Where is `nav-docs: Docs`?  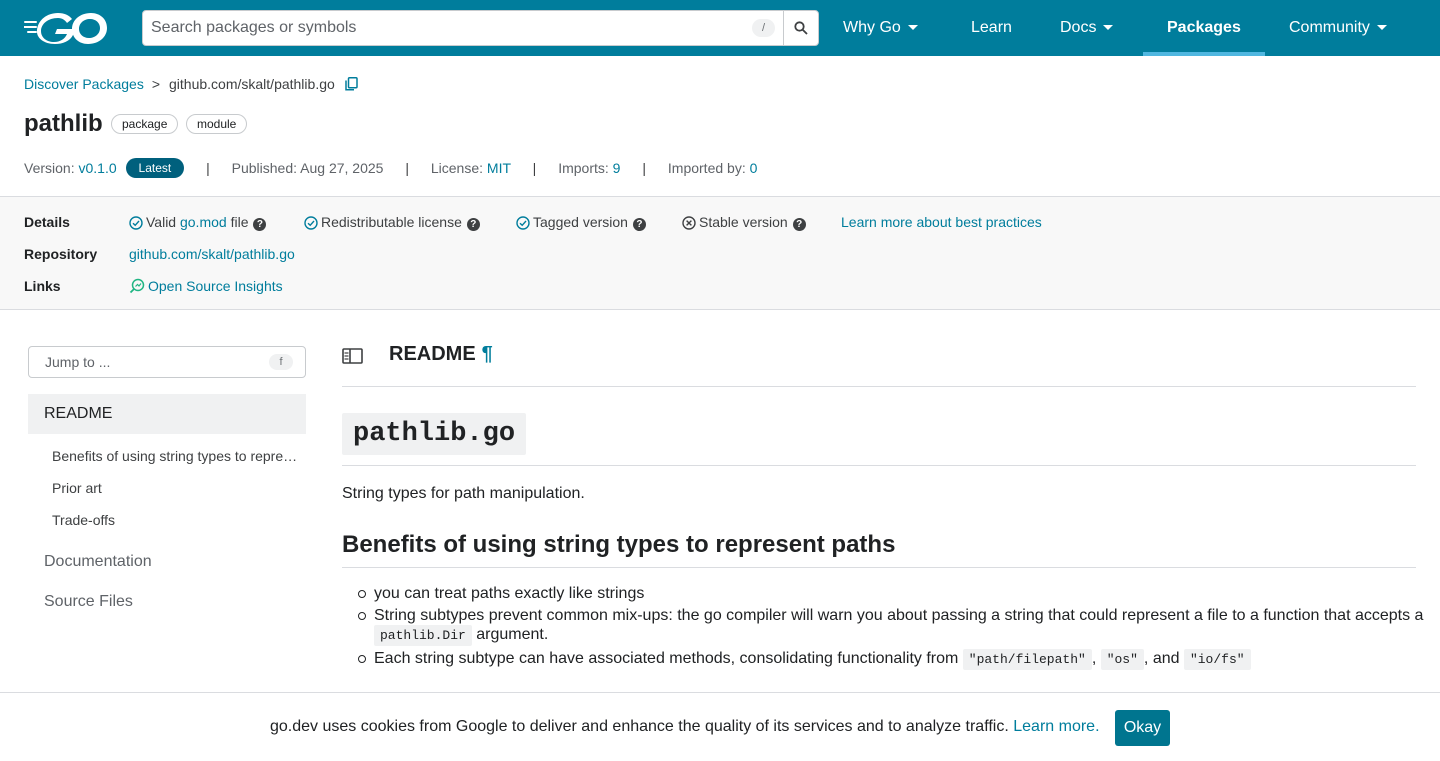
nav-docs: Docs is located at coordinates (1087, 28).